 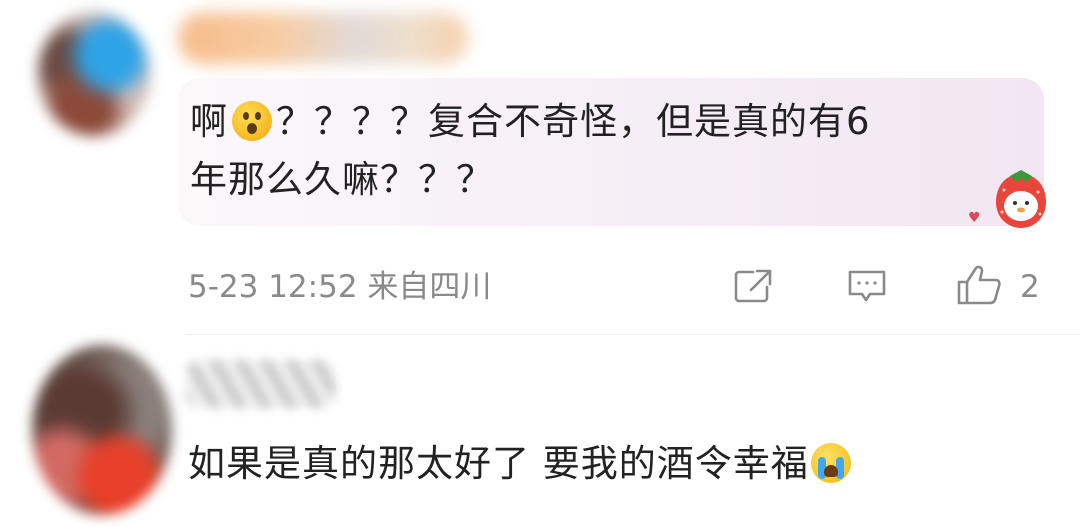 What do you see at coordinates (633, 334) in the screenshot?
I see `divider` at bounding box center [633, 334].